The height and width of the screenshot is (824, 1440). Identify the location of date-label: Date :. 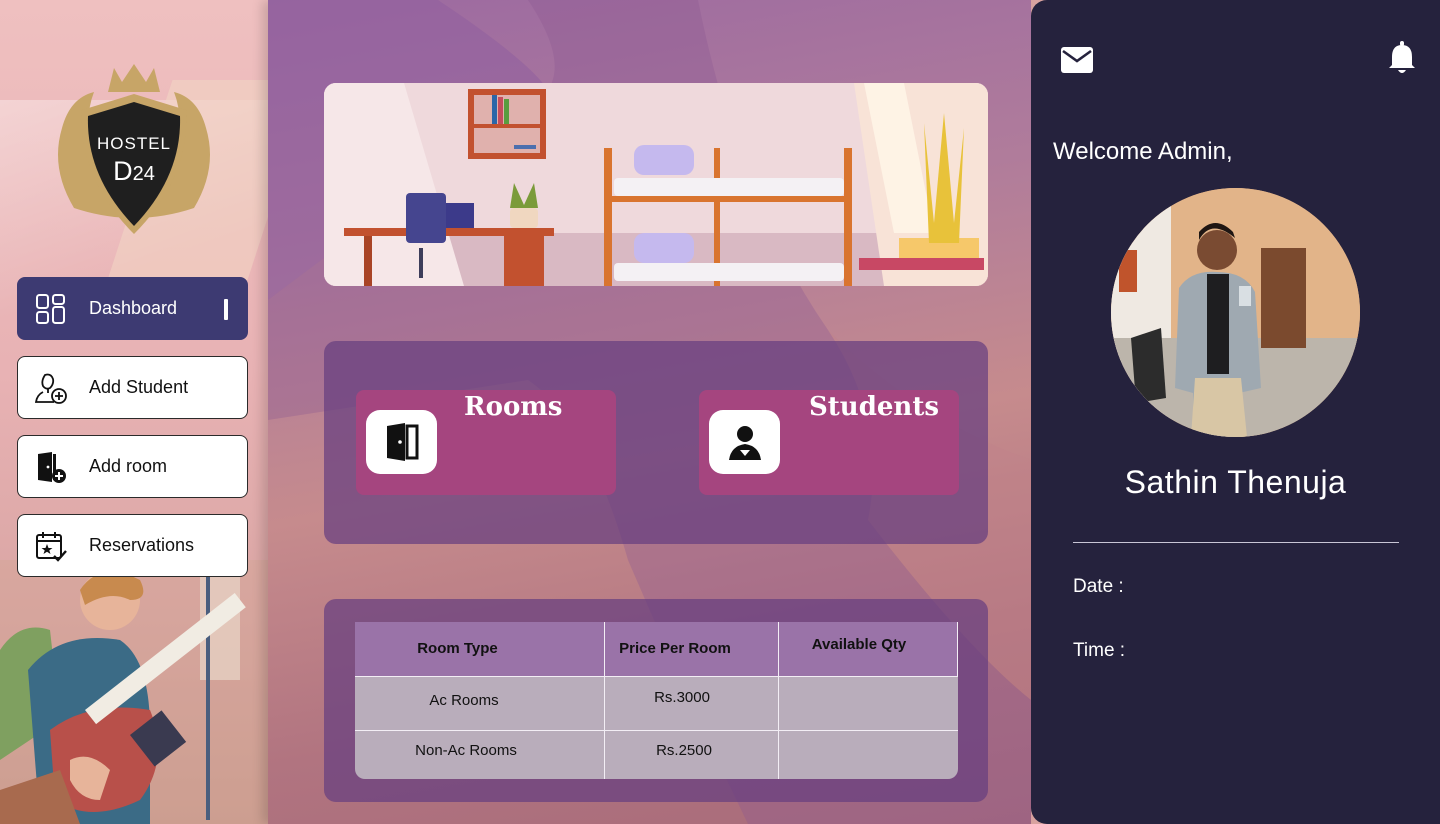
(1098, 586).